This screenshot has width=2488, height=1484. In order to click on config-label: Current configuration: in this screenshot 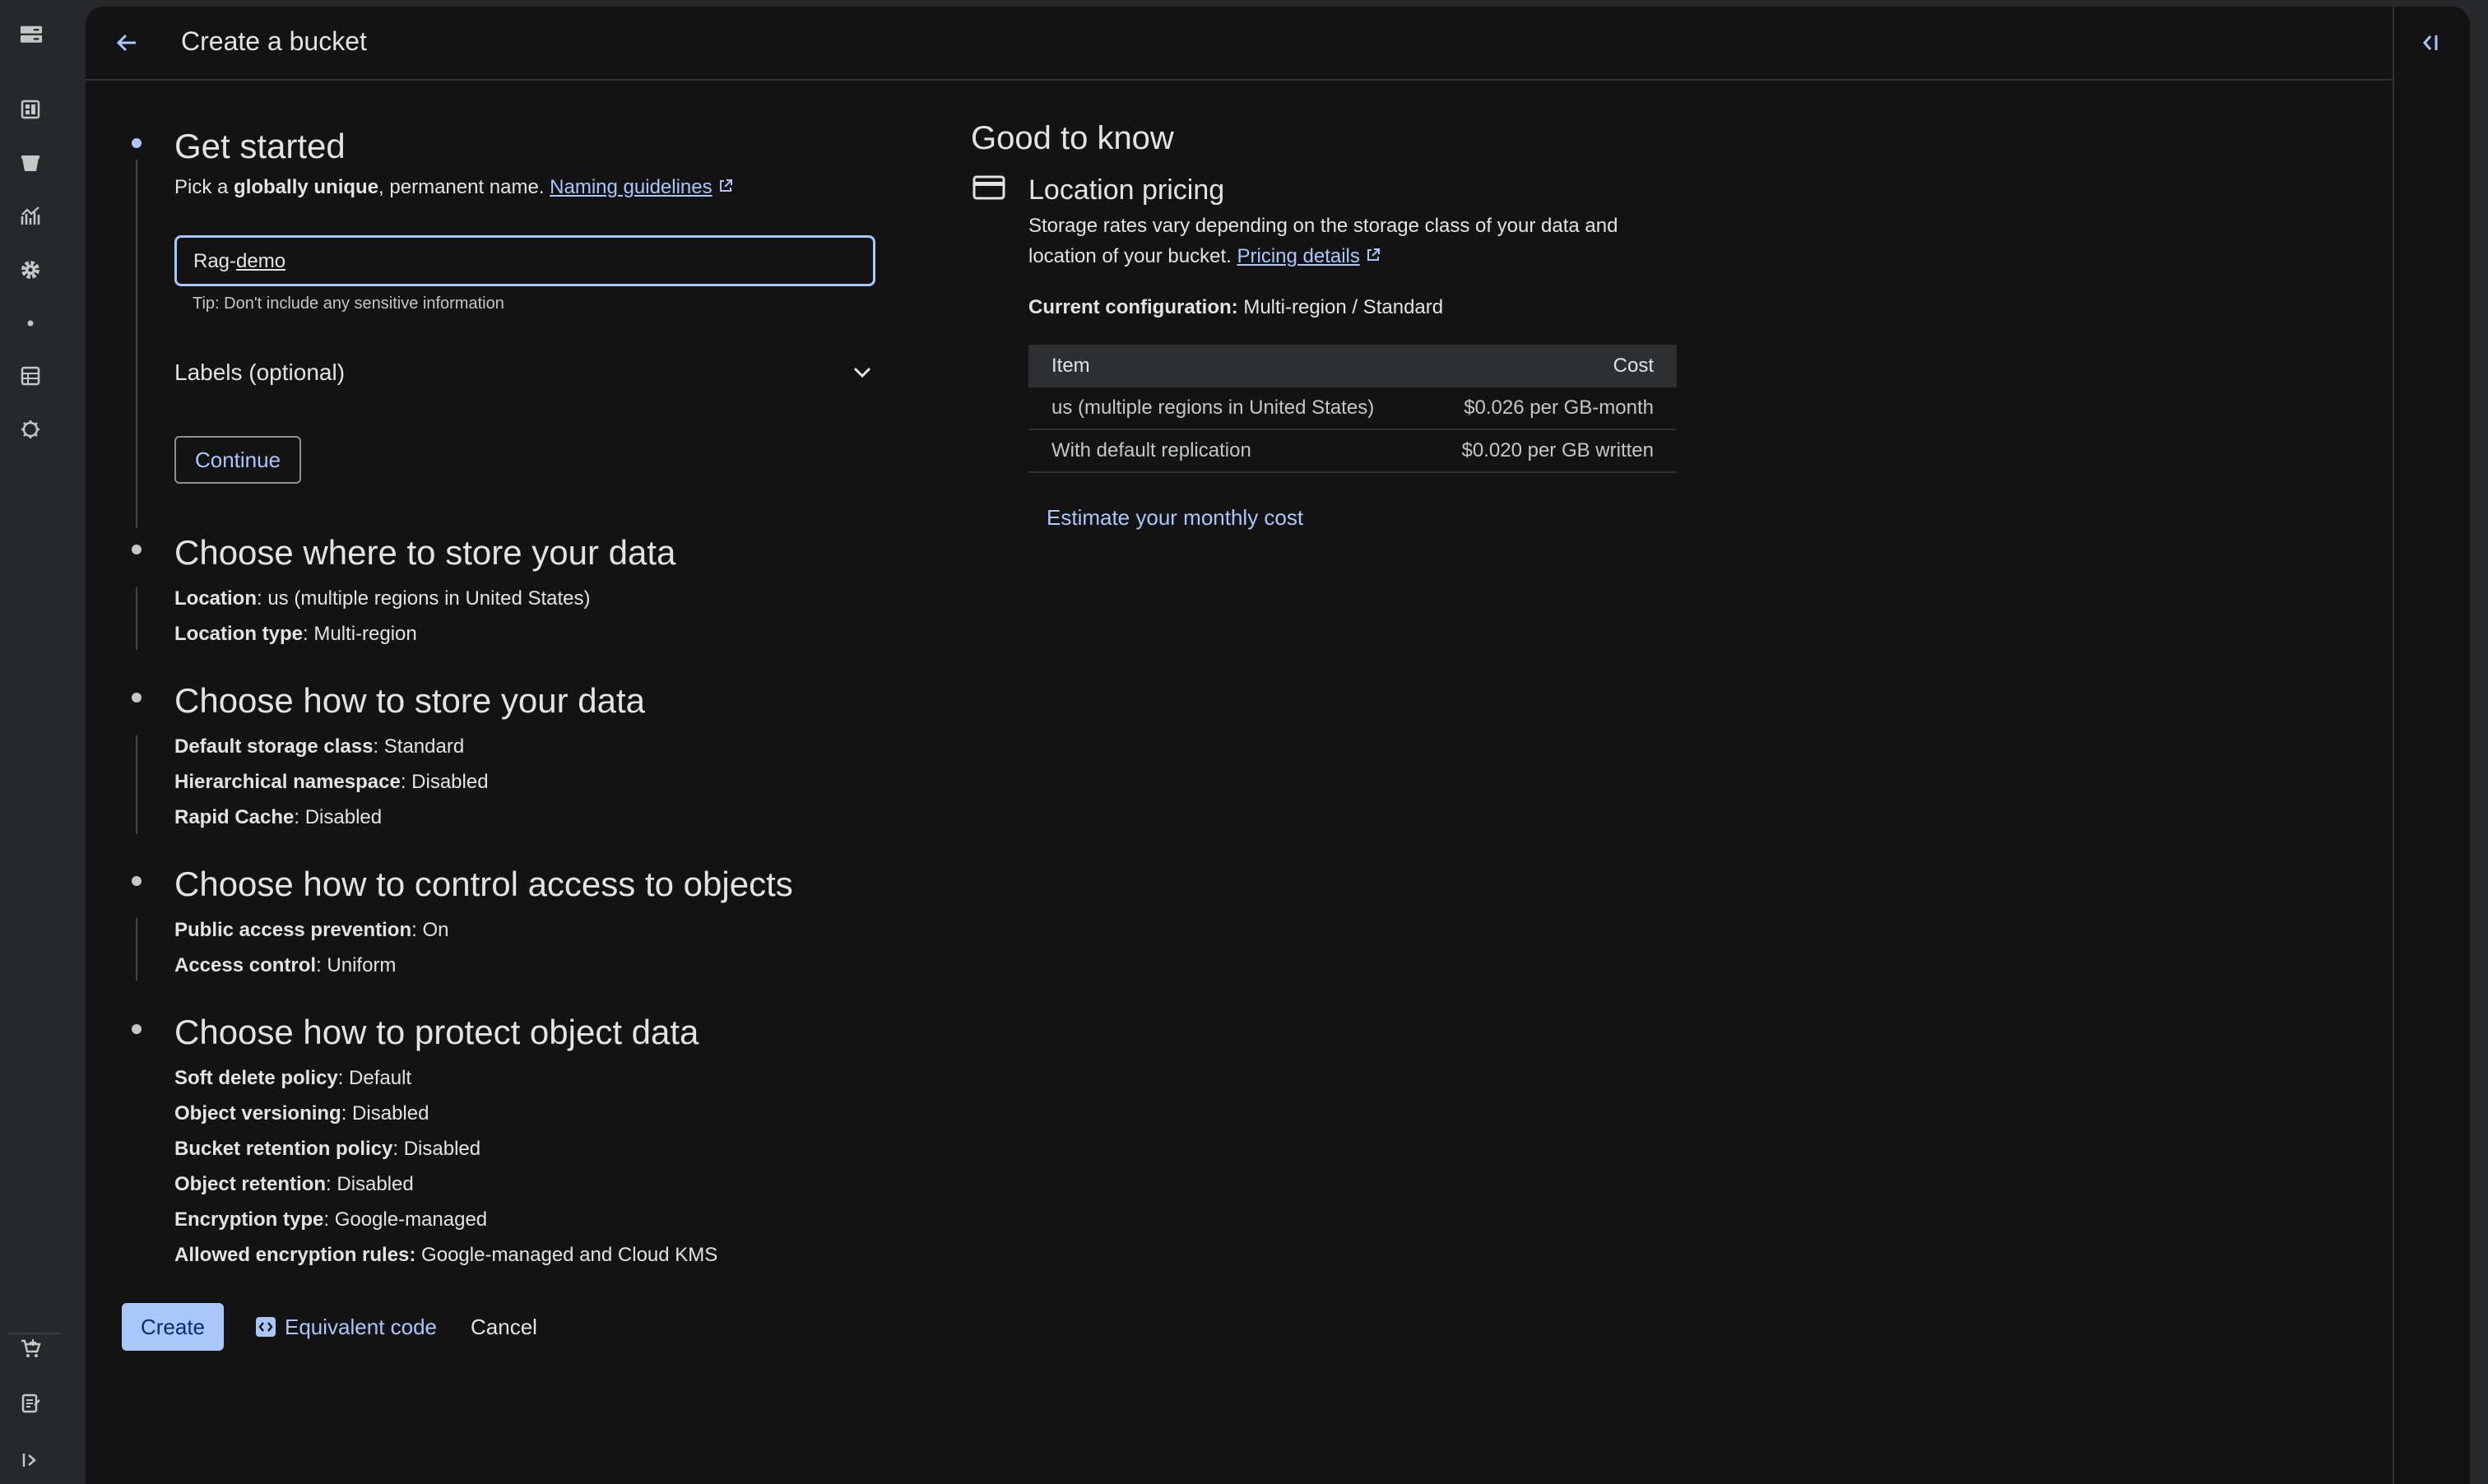, I will do `click(1133, 307)`.